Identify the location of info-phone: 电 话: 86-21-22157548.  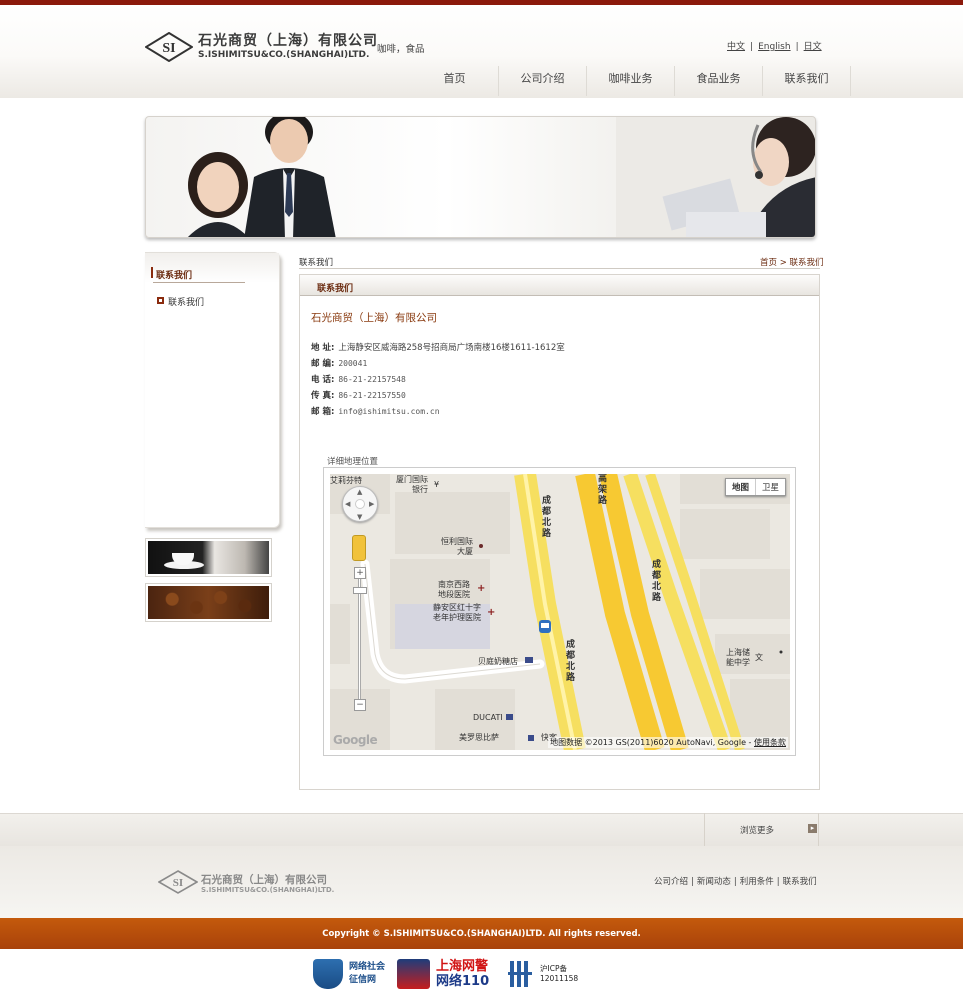
(358, 380).